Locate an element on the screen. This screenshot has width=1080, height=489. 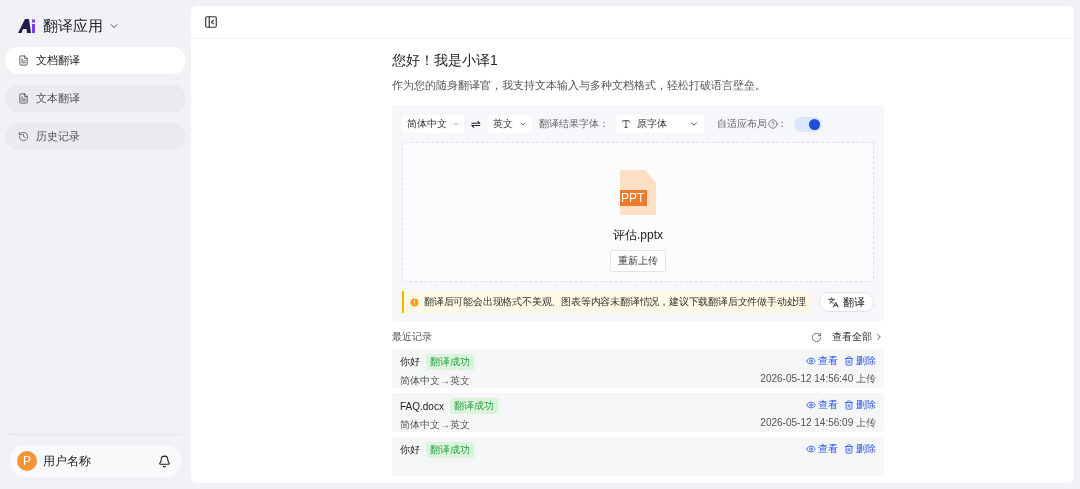
sidebar-item: 文档翻译 is located at coordinates (95, 60).